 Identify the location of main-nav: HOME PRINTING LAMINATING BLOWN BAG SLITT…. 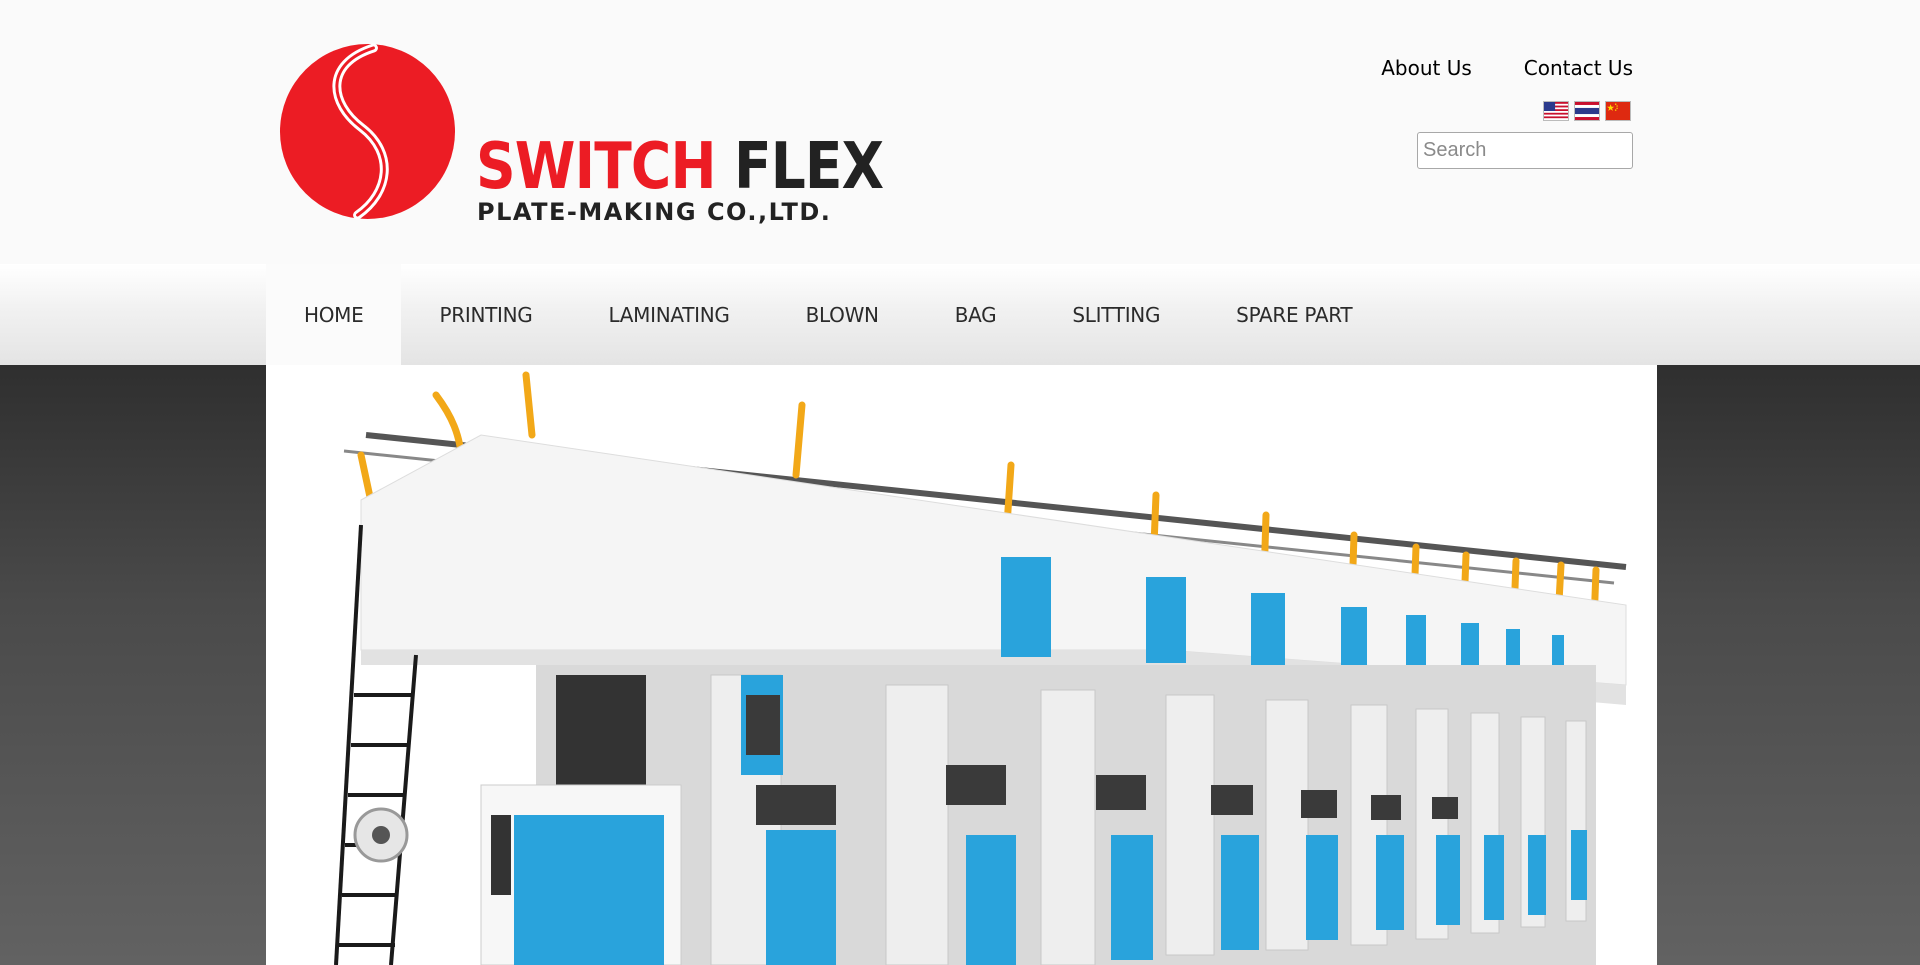
(960, 314).